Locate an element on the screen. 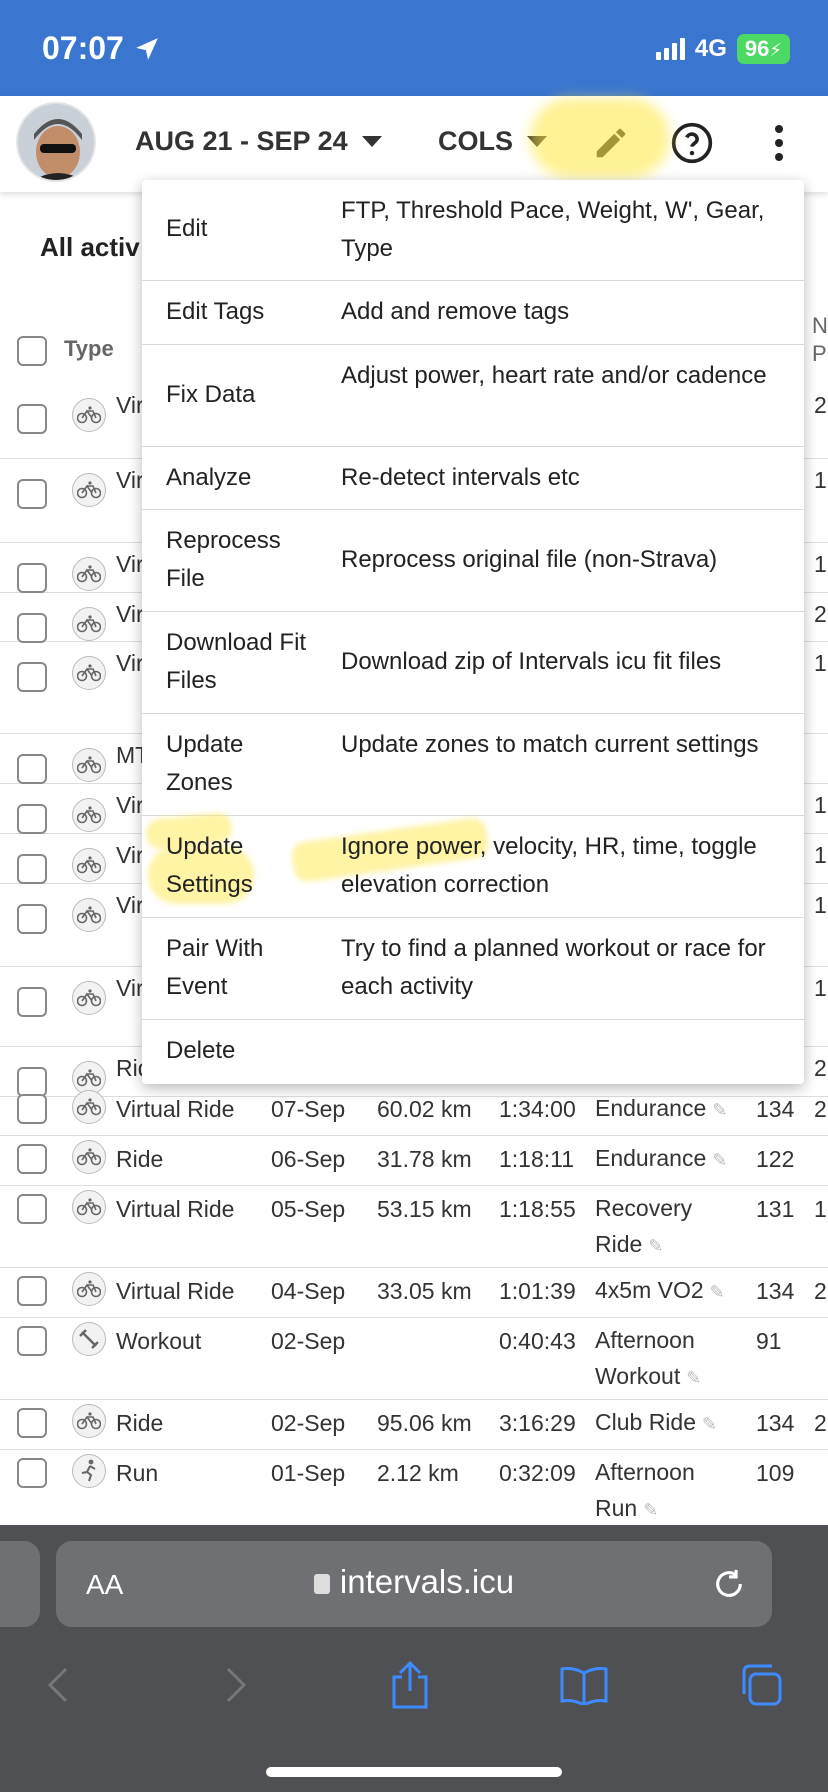 The width and height of the screenshot is (828, 1792). date-range-label: AUG 21 - SEP 24 is located at coordinates (241, 141).